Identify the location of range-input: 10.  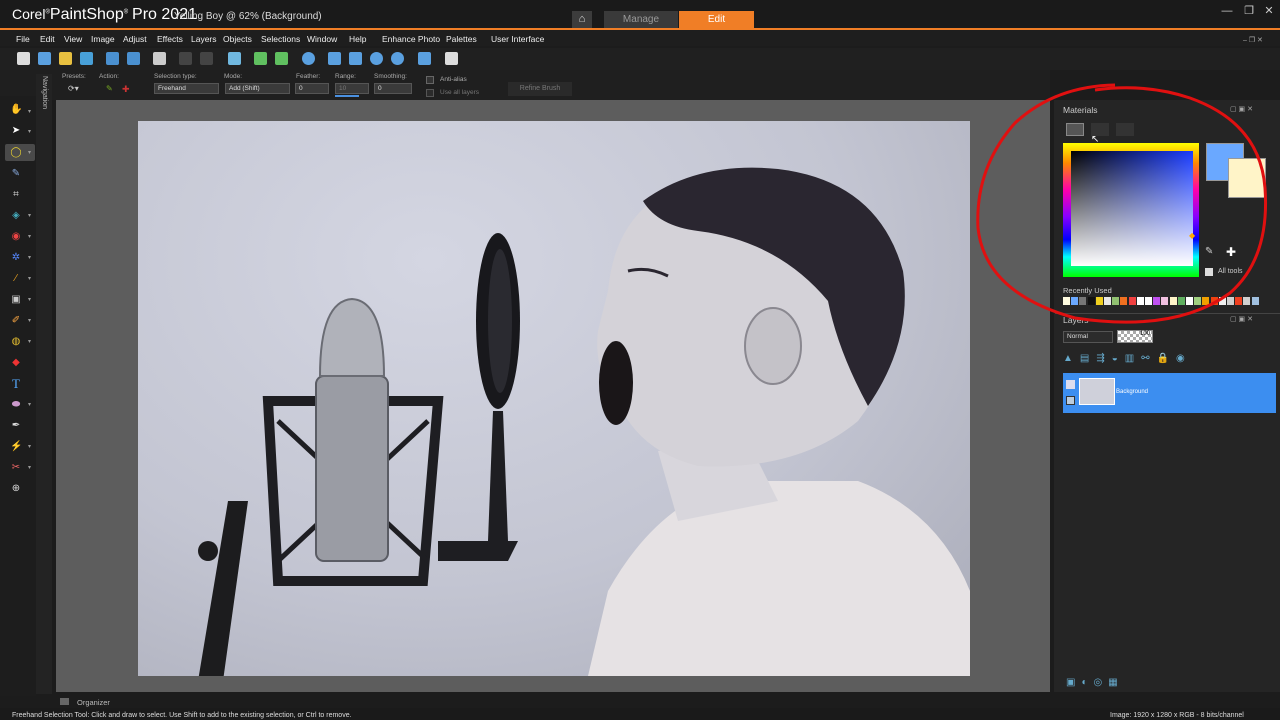
(352, 88).